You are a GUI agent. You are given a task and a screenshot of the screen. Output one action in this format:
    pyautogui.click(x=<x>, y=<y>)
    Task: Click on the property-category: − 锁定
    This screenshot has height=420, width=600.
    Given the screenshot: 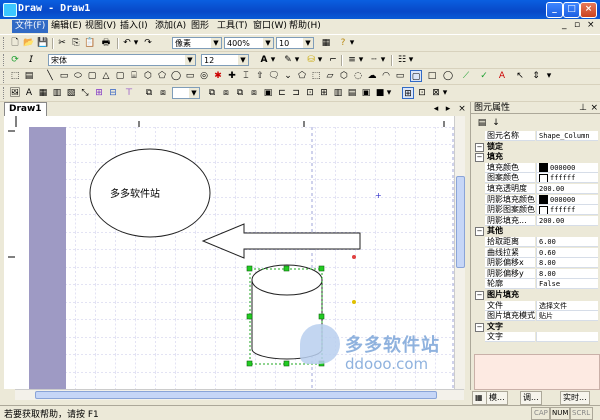 What is the action you would take?
    pyautogui.click(x=536, y=146)
    